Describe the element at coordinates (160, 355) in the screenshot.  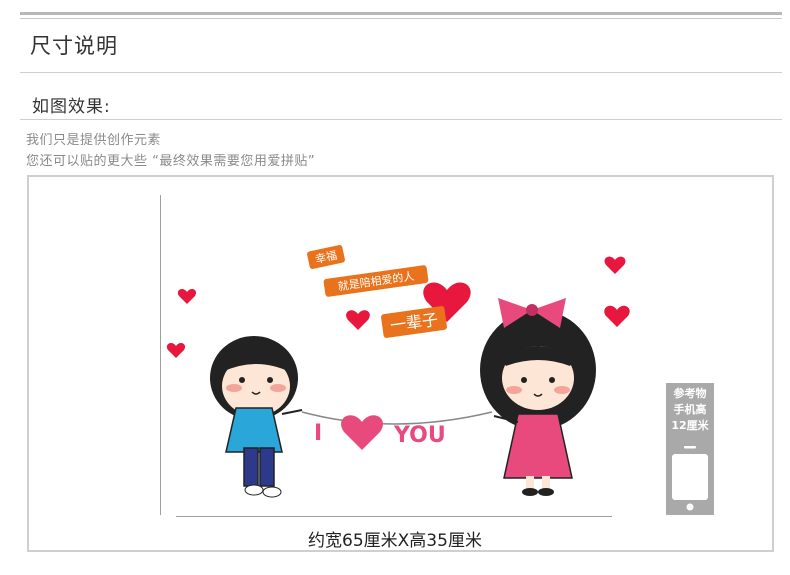
I see `height-ruler` at that location.